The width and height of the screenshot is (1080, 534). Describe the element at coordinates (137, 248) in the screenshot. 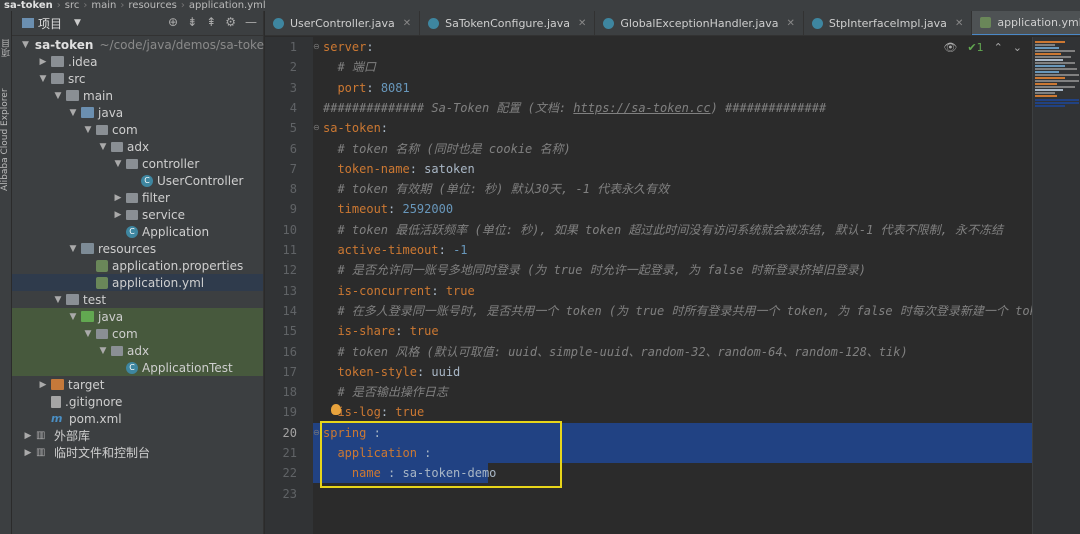

I see `tree-item: ▼ resources` at that location.